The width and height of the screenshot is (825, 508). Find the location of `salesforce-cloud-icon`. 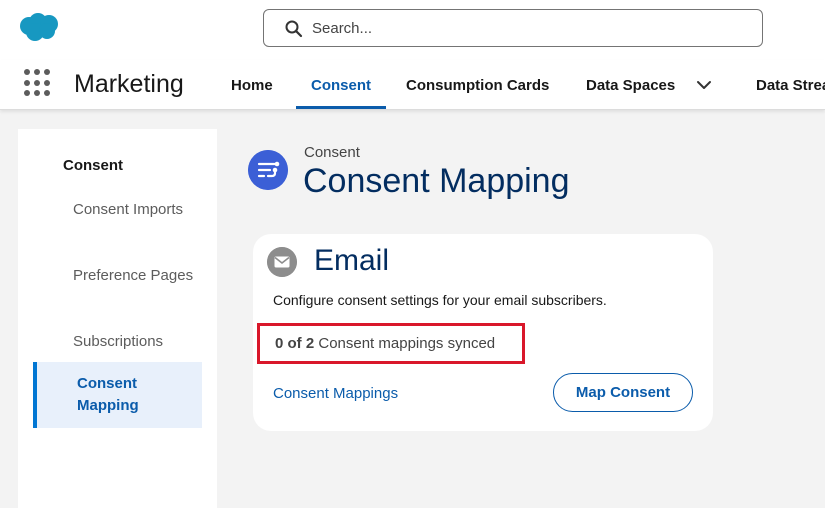

salesforce-cloud-icon is located at coordinates (39, 27).